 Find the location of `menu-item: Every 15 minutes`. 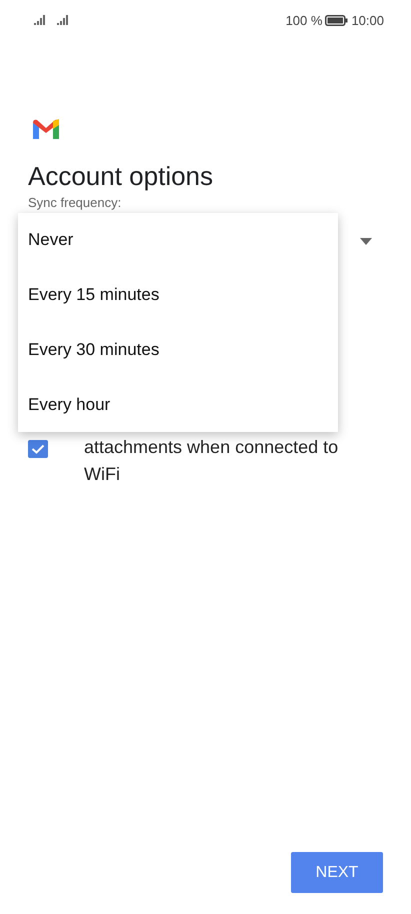

menu-item: Every 15 minutes is located at coordinates (178, 295).